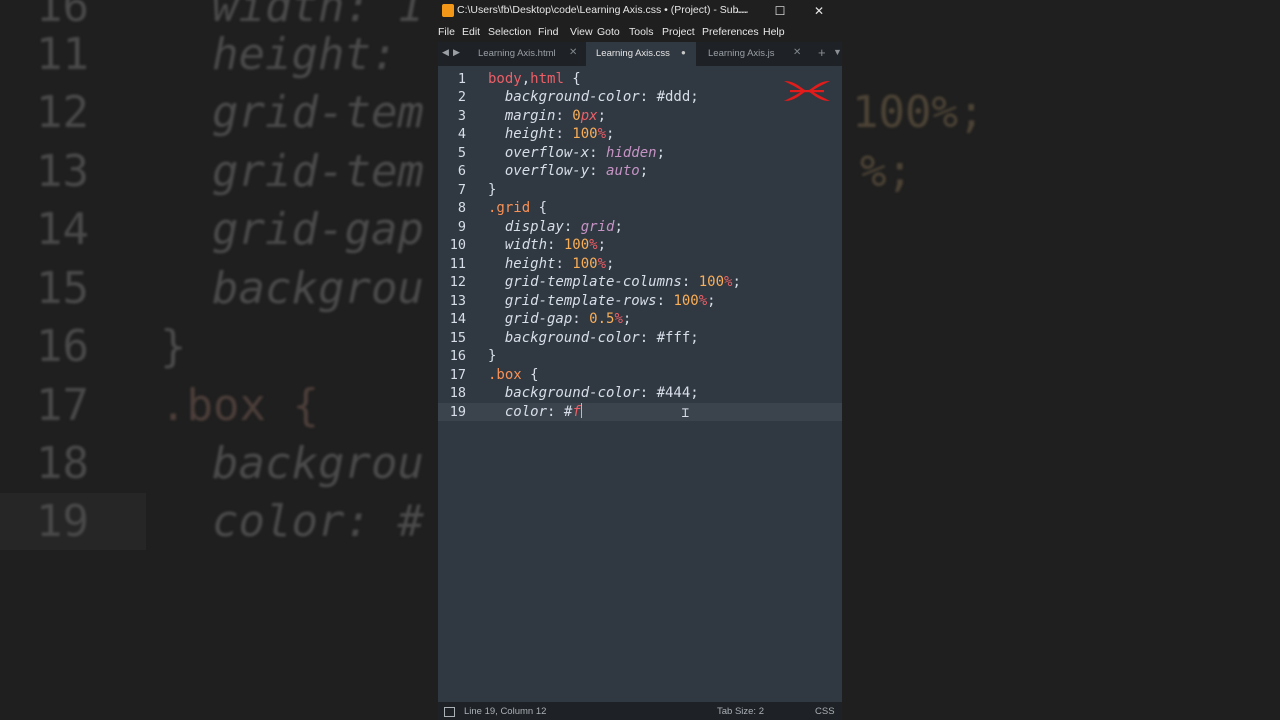 This screenshot has width=1280, height=720. I want to click on code-line: 13 grid-template-rows: 100%;, so click(640, 301).